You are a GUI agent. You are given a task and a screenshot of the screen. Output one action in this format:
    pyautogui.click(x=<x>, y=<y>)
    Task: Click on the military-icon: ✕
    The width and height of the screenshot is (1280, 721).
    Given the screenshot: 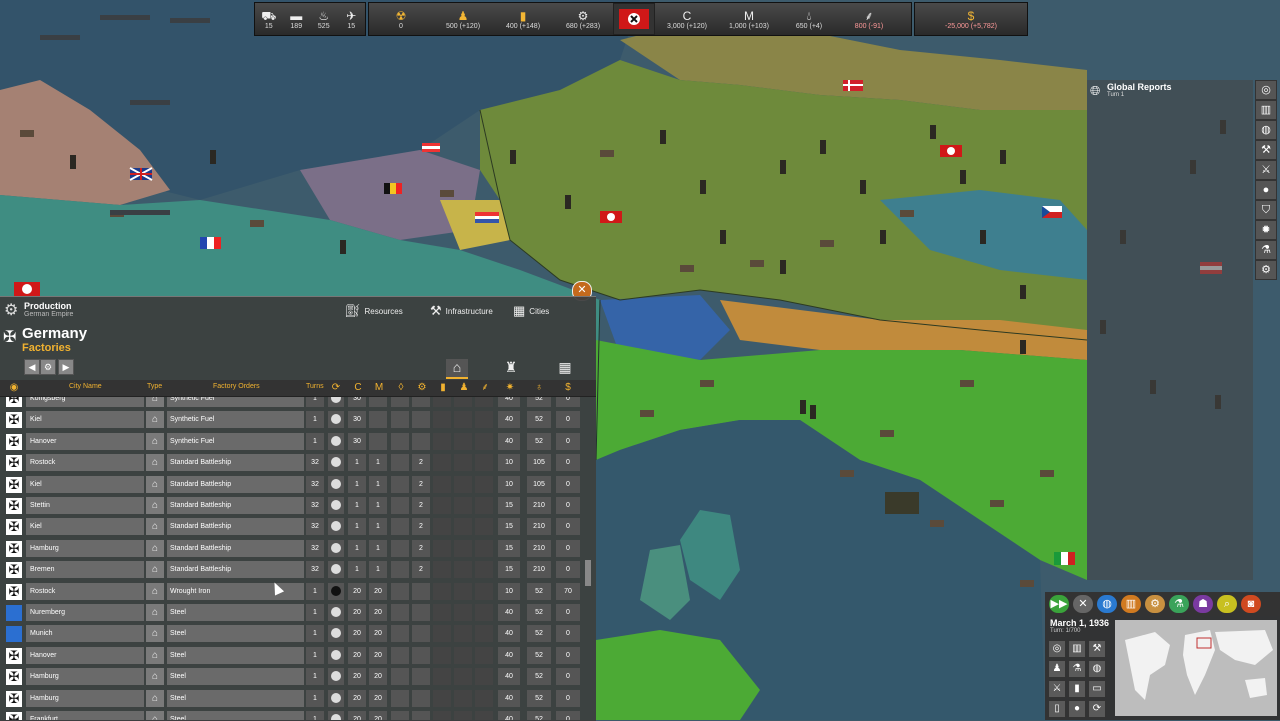 What is the action you would take?
    pyautogui.click(x=1083, y=604)
    